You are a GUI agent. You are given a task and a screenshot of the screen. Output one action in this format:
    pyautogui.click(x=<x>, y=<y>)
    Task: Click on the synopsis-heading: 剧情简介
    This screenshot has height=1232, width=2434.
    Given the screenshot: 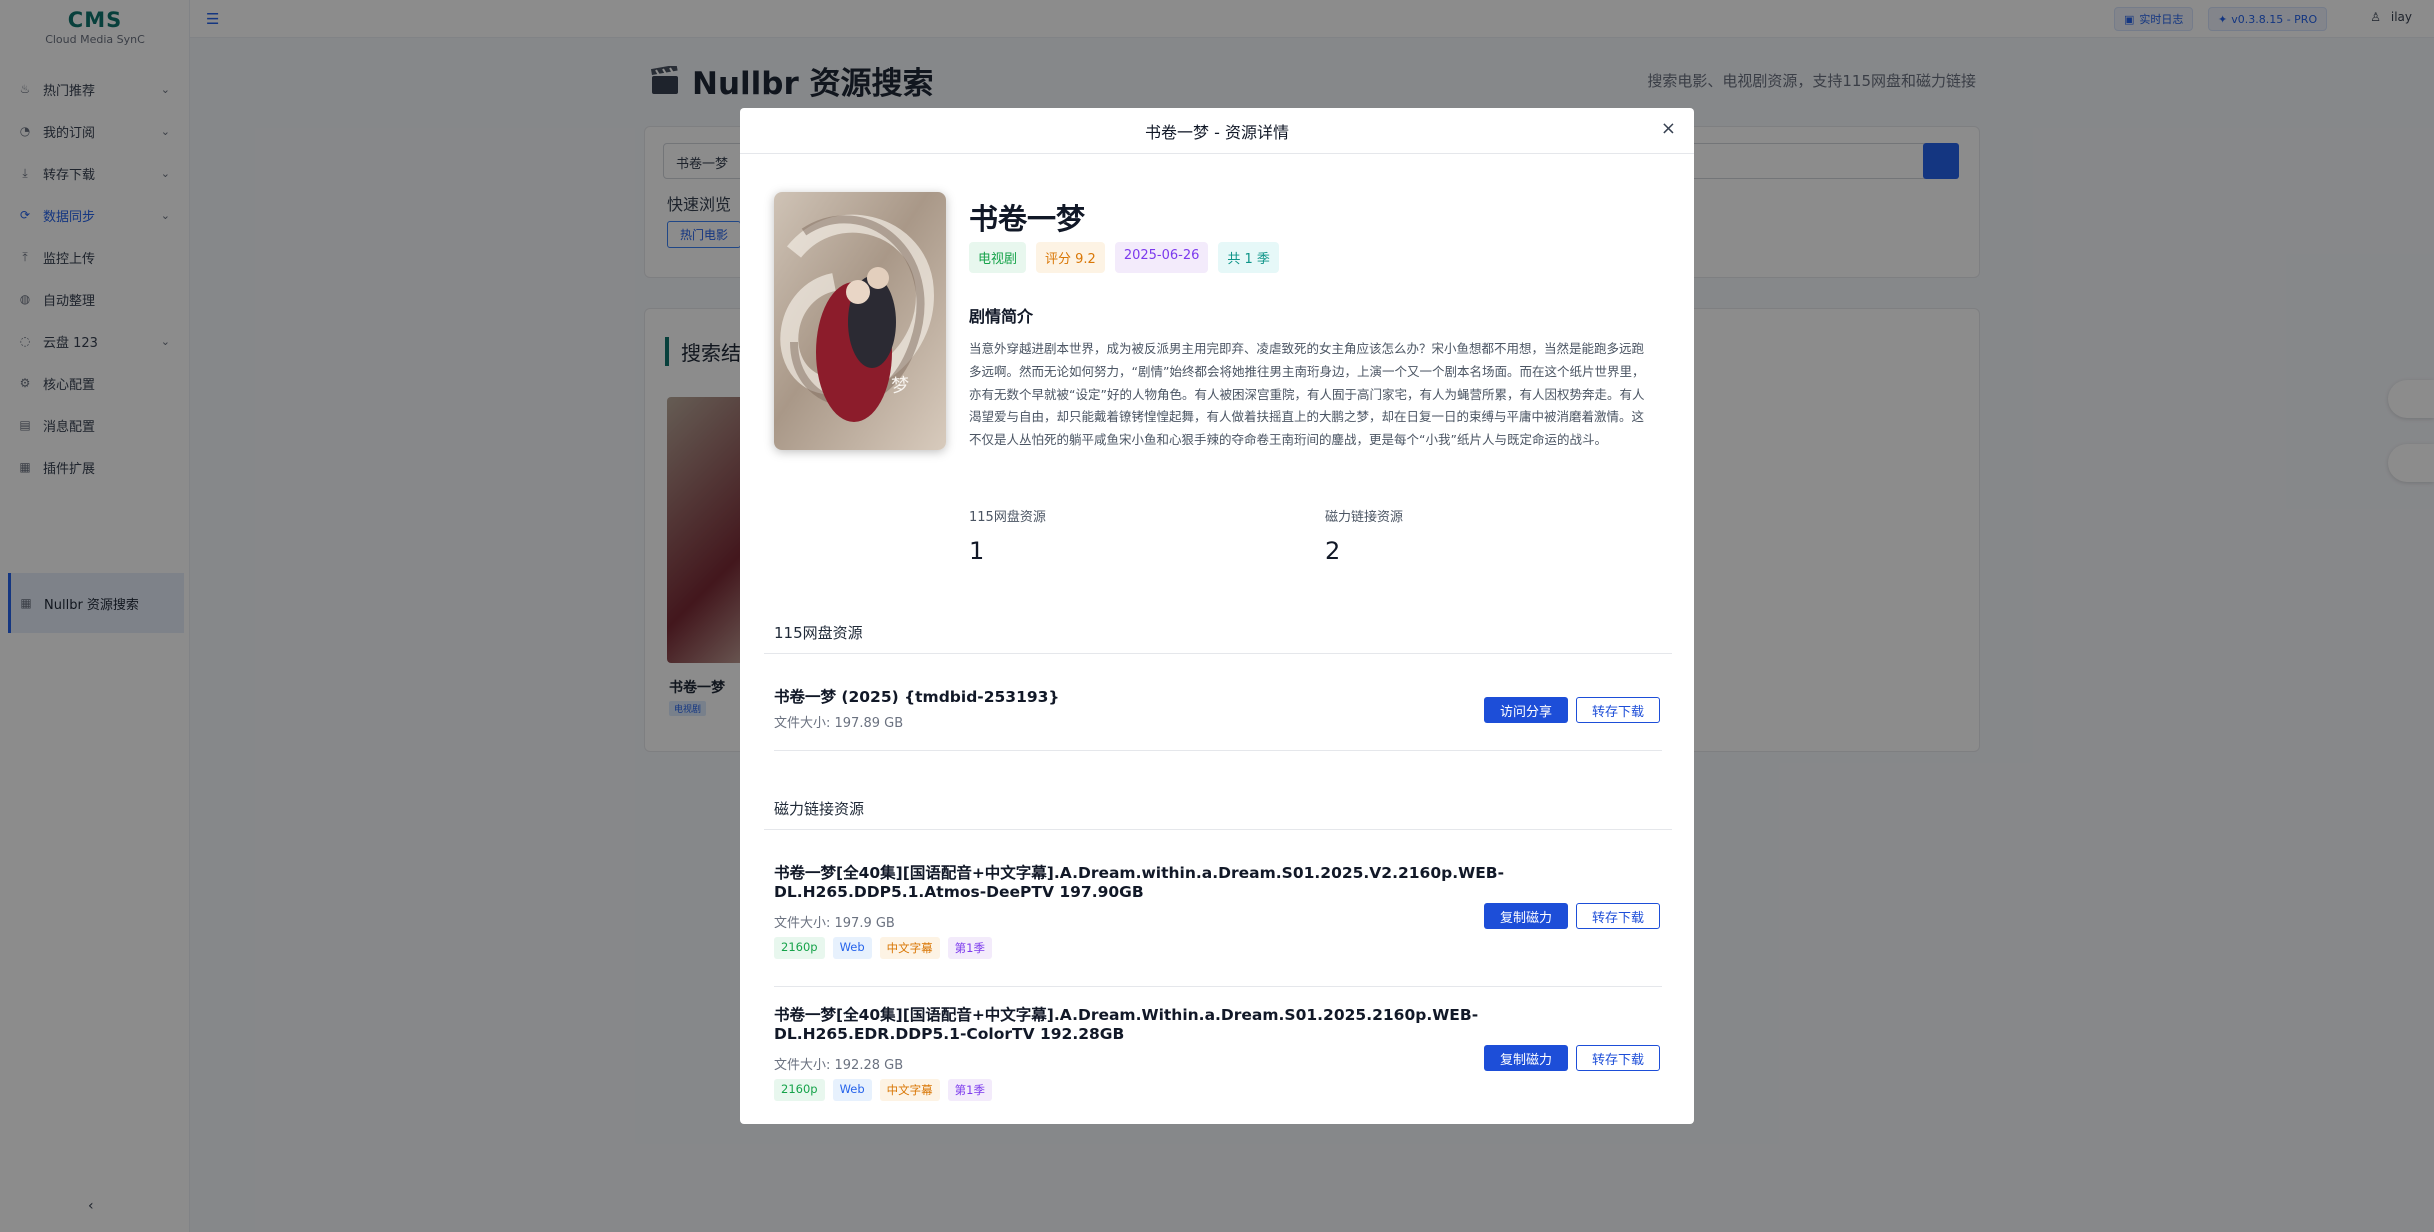 What is the action you would take?
    pyautogui.click(x=1001, y=316)
    